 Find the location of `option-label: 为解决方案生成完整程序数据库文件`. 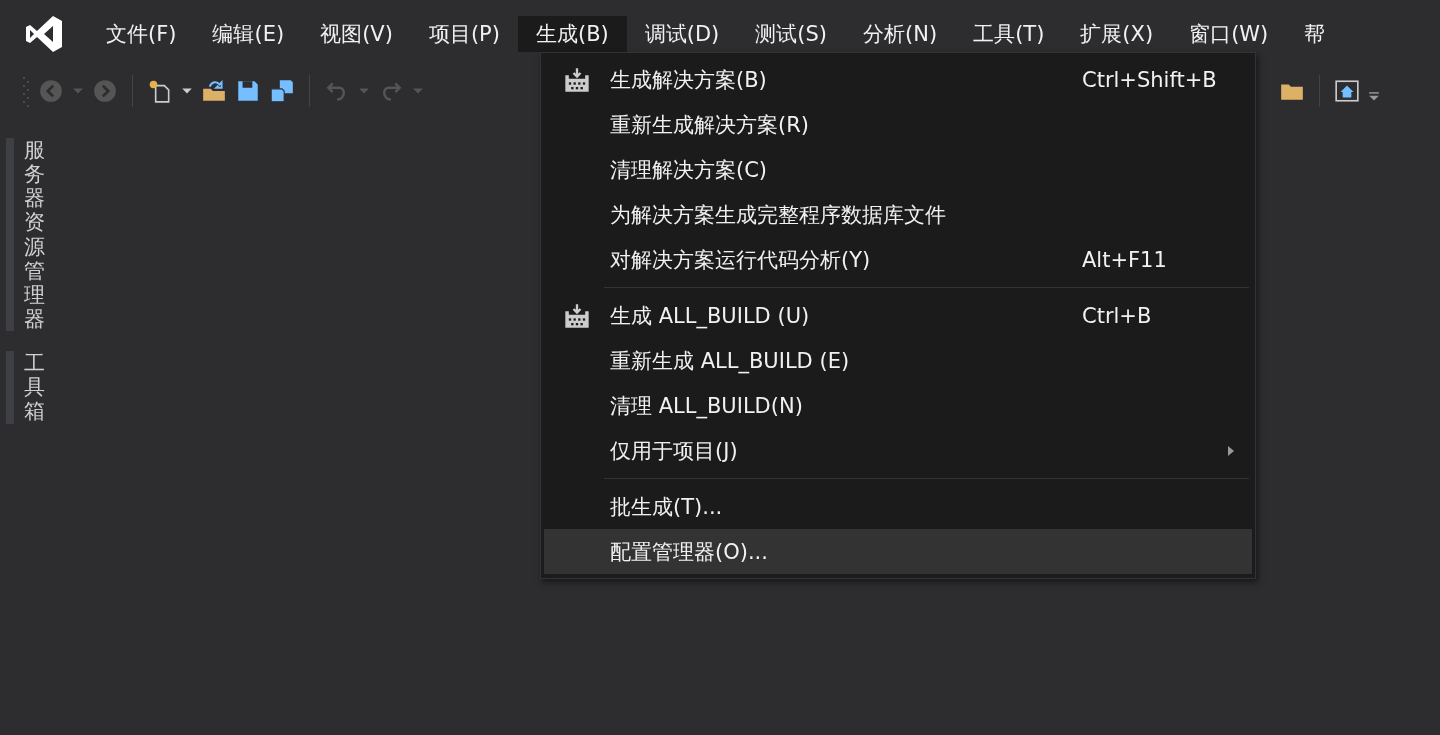

option-label: 为解决方案生成完整程序数据库文件 is located at coordinates (778, 215).